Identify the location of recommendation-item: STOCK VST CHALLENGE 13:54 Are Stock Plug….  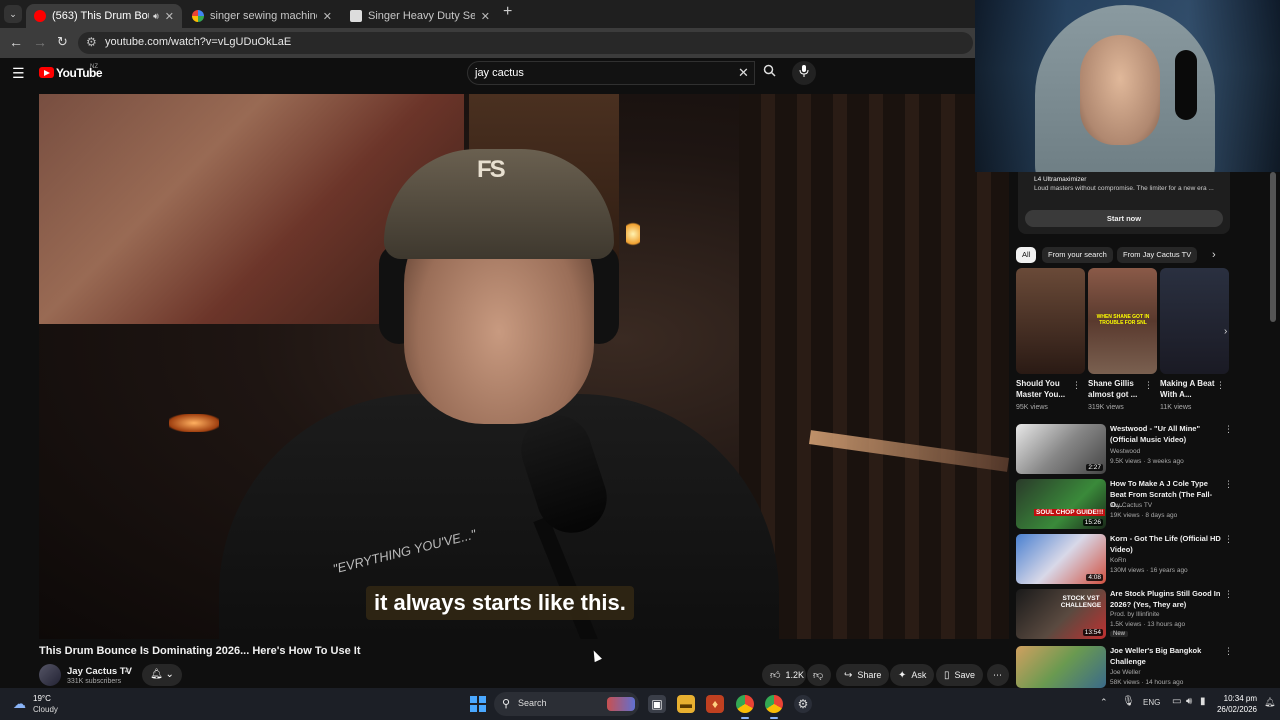
(1126, 614).